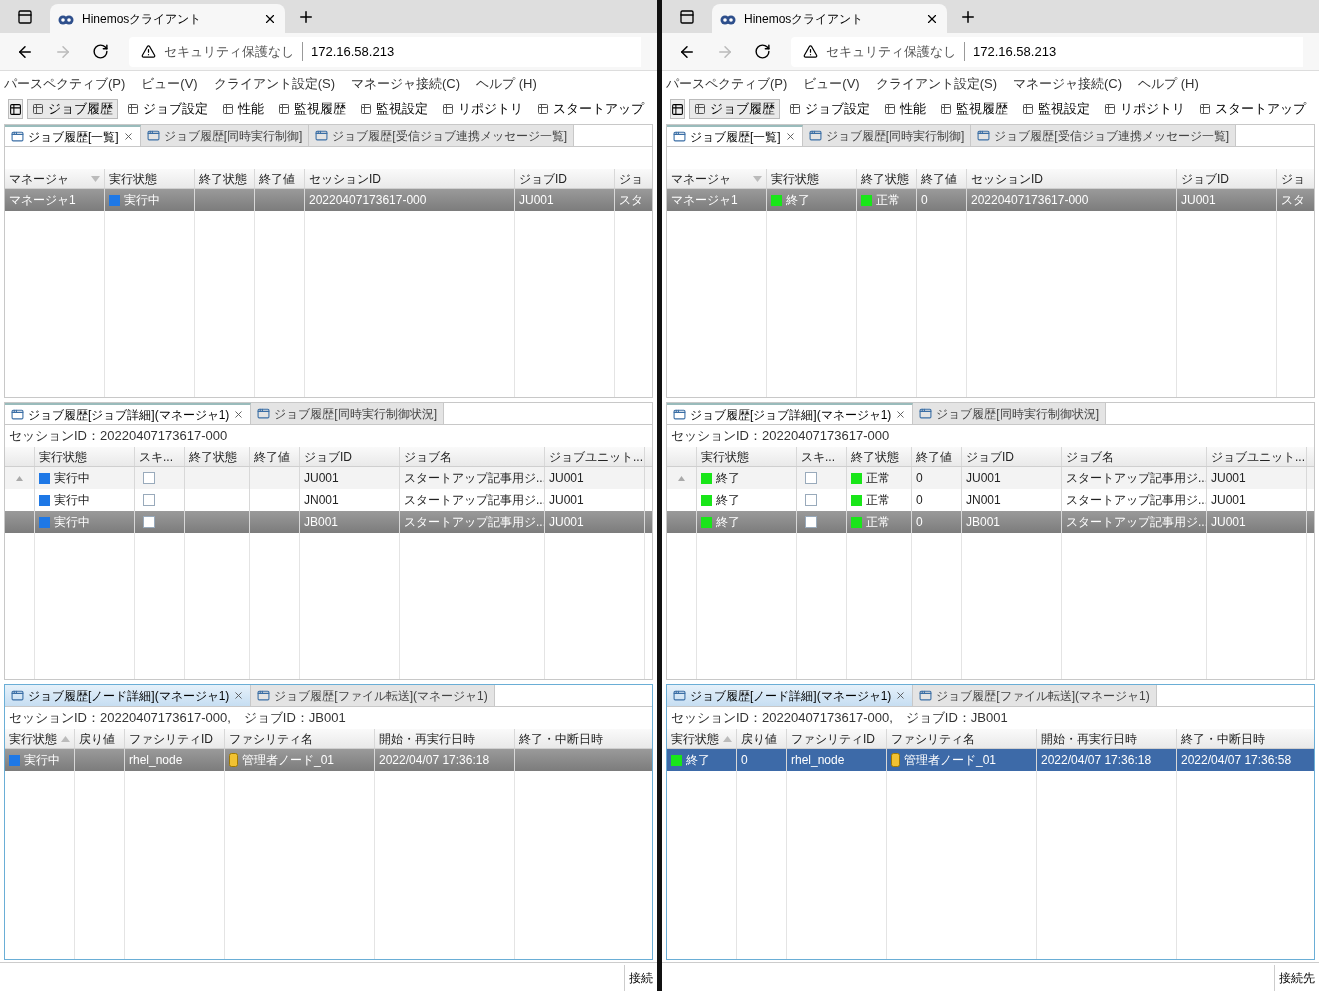 This screenshot has height=991, width=1319. Describe the element at coordinates (17, 695) in the screenshot. I see `view-icon` at that location.